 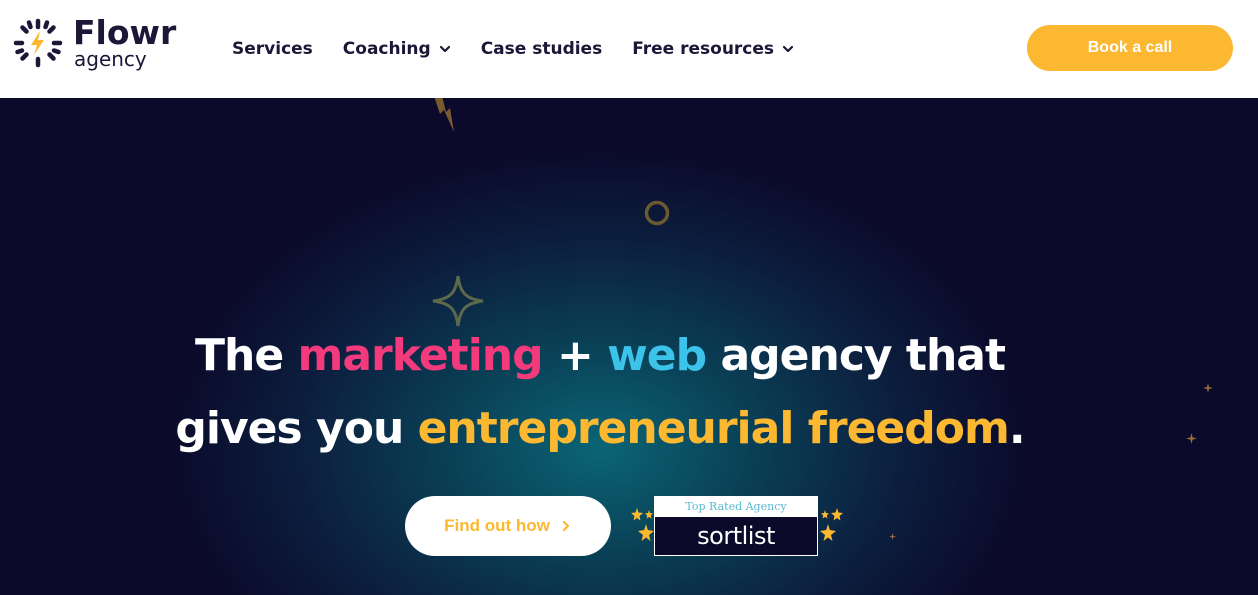 I want to click on badge-caption: Top Rated Agency, so click(x=736, y=507).